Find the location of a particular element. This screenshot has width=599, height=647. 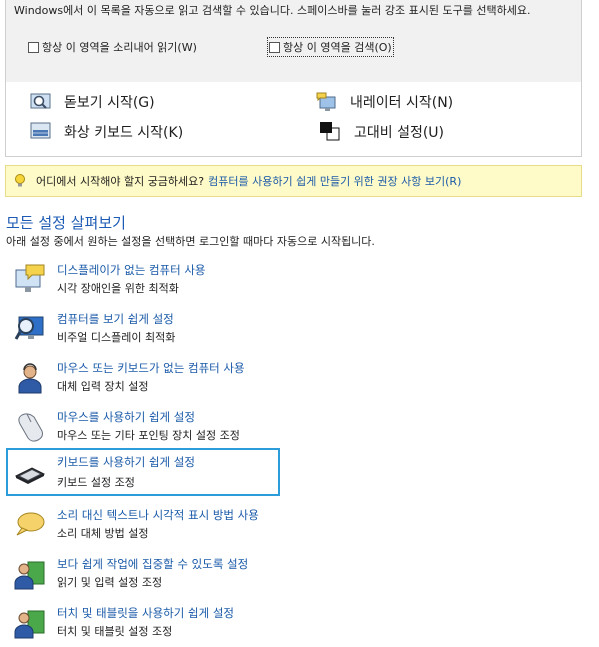

magnifier-monitor-icon is located at coordinates (30, 329).